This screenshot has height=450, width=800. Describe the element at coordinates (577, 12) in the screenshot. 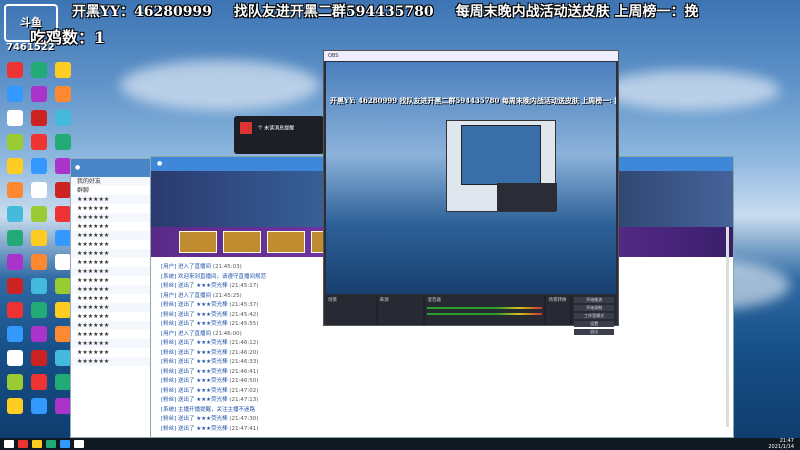

I see `marquee-item: 每周末晚内战活动送皮肤 上周榜一：挽` at that location.